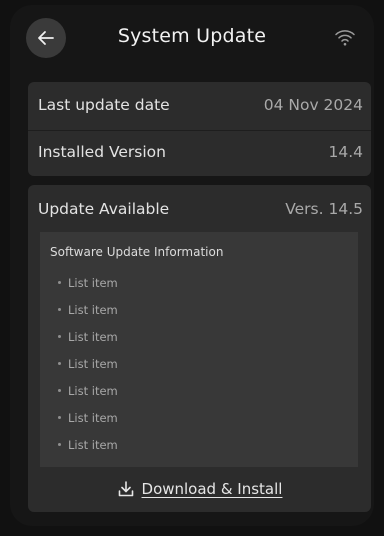  What do you see at coordinates (313, 105) in the screenshot?
I see `last-update-value: 04 Nov 2024` at bounding box center [313, 105].